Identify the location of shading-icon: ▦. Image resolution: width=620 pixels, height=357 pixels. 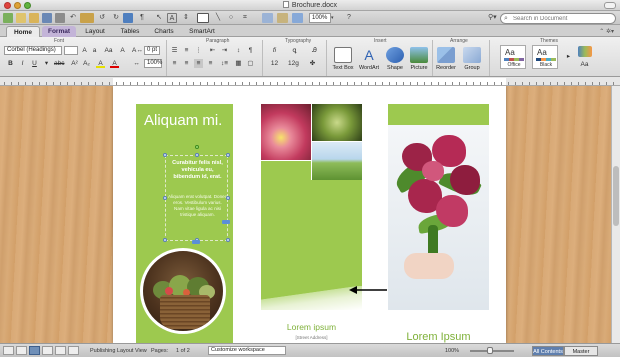
(238, 63).